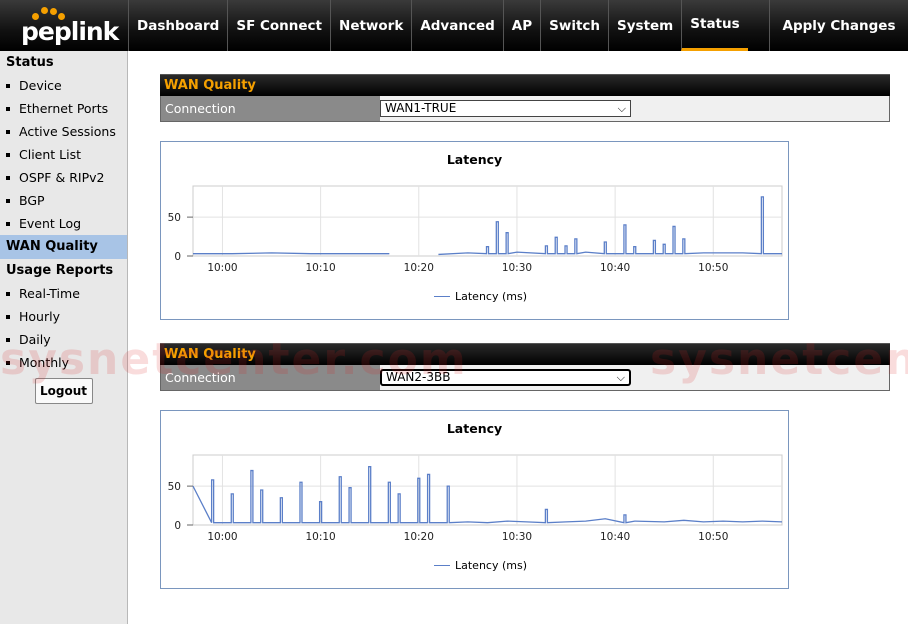 This screenshot has height=624, width=908. What do you see at coordinates (505, 377) in the screenshot?
I see `connection-select: WAN2-3BB ⌵` at bounding box center [505, 377].